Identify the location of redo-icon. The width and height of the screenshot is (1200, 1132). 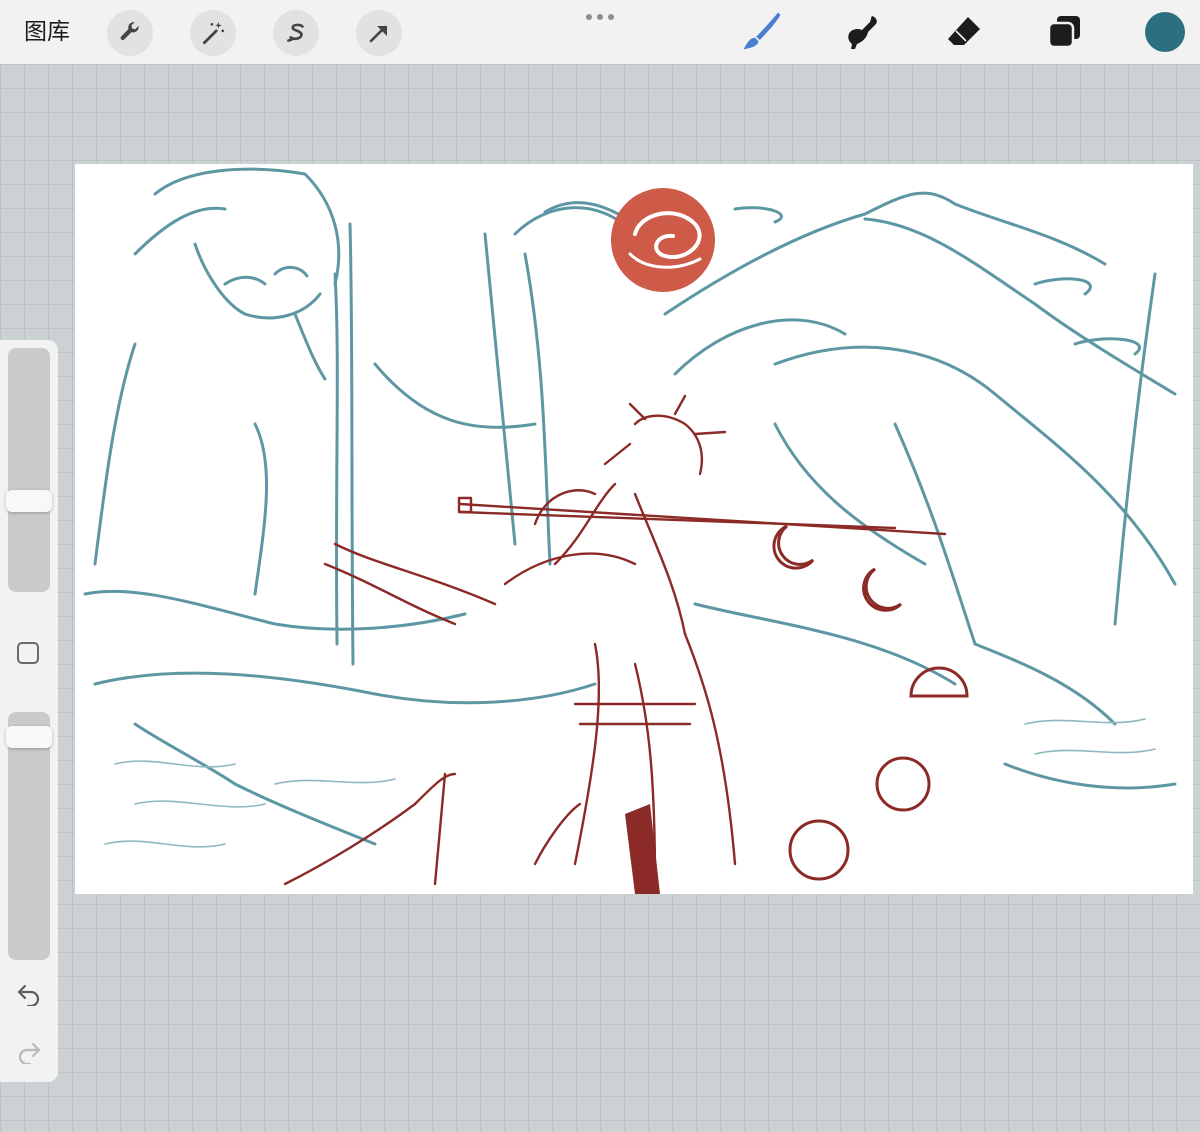
(29, 1052).